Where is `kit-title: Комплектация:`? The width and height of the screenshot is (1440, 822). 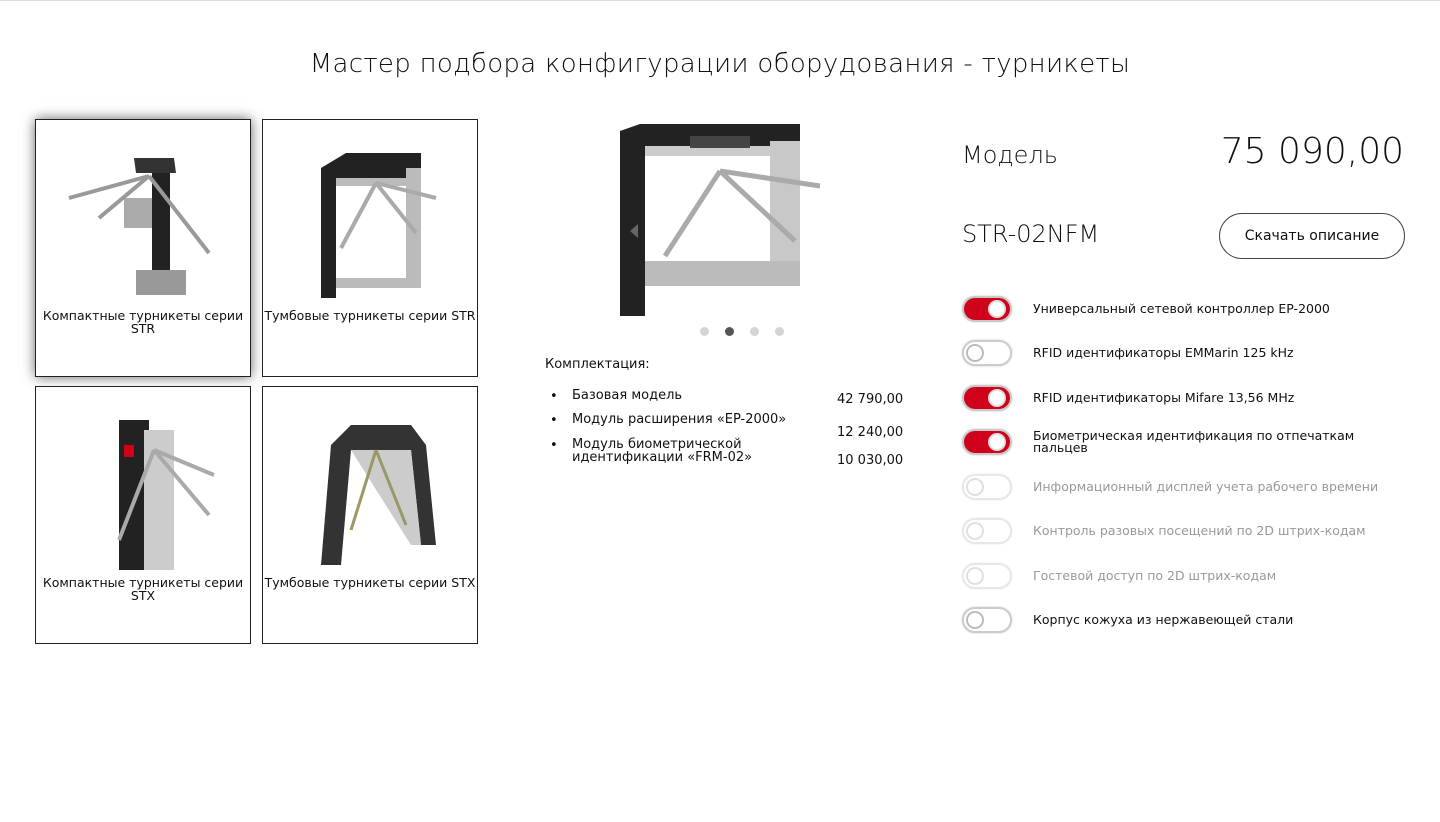 kit-title: Комплектация: is located at coordinates (597, 364).